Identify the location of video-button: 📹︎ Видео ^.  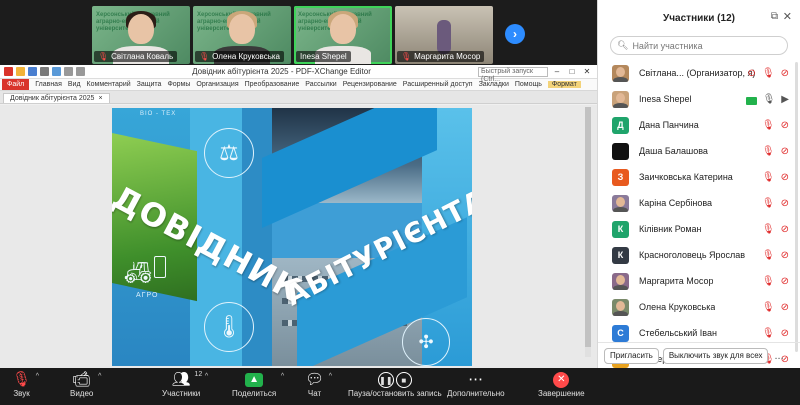
(85, 384).